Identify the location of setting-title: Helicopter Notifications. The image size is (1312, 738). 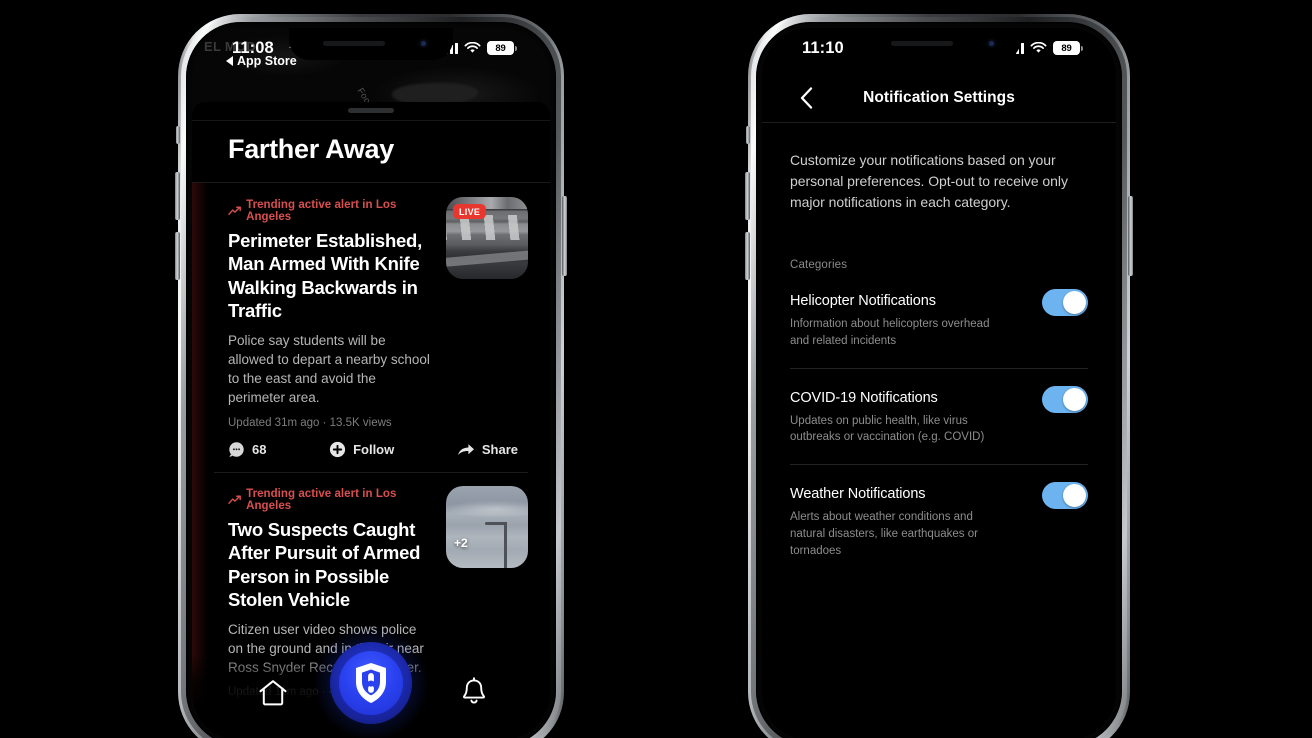
(863, 301).